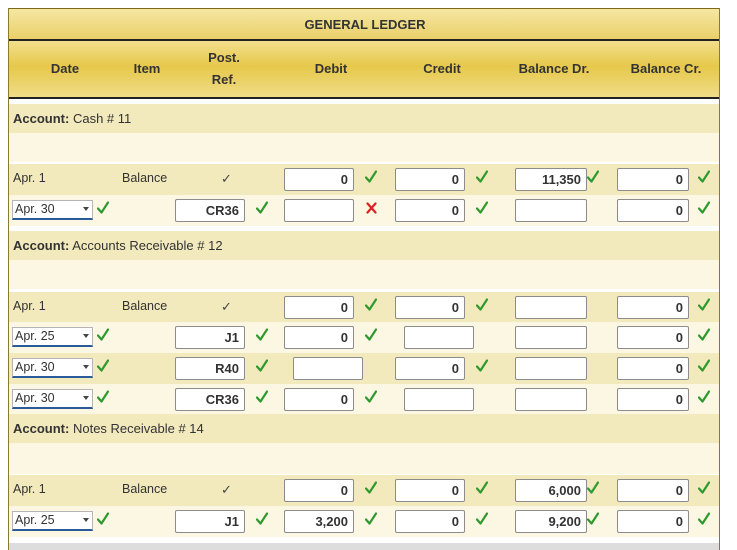 This screenshot has width=737, height=550. Describe the element at coordinates (551, 179) in the screenshot. I see `balance-dr-input: 11,350` at that location.